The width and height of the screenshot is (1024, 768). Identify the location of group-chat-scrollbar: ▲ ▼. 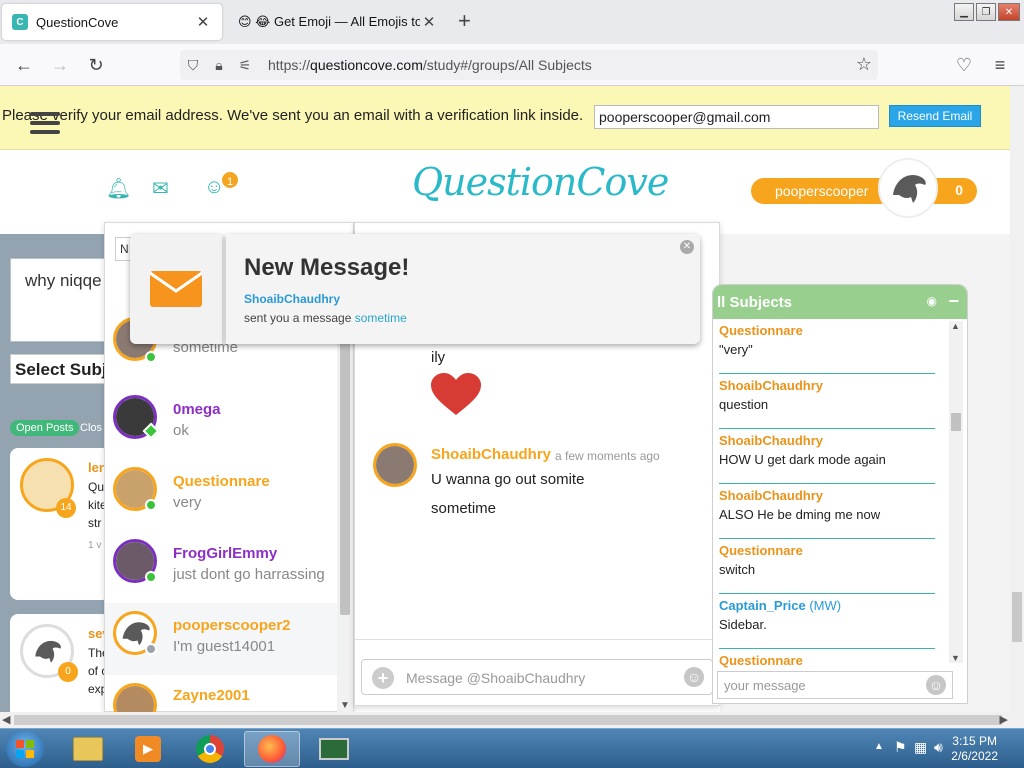
(956, 492).